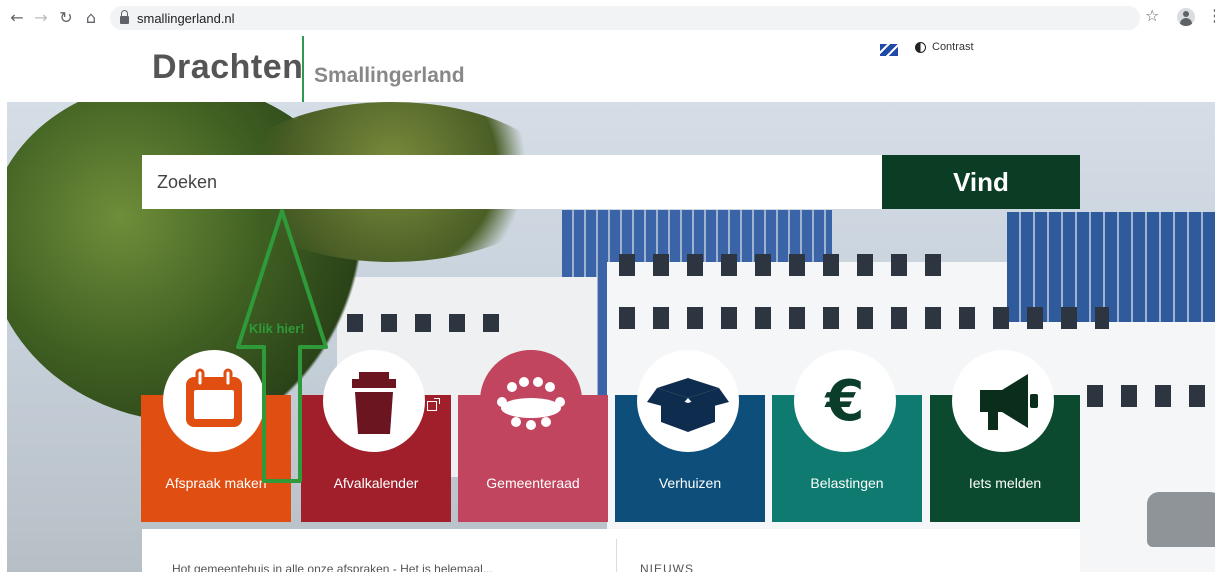 The image size is (1215, 572). I want to click on home-icon: ⌂, so click(91, 17).